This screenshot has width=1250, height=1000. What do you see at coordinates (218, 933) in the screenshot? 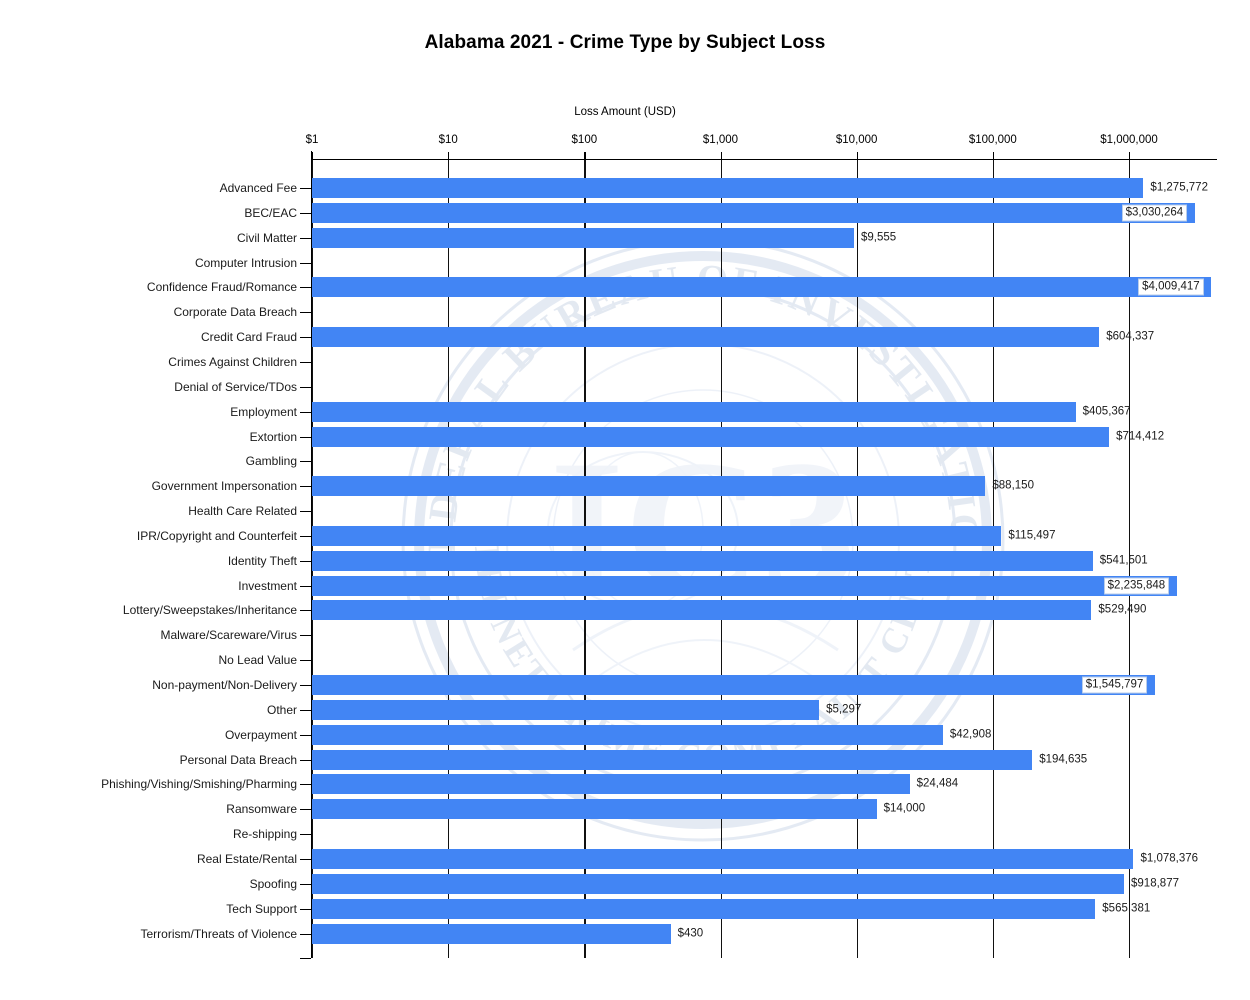
I see `y-category-label: Terrorism/Threats of Violence` at bounding box center [218, 933].